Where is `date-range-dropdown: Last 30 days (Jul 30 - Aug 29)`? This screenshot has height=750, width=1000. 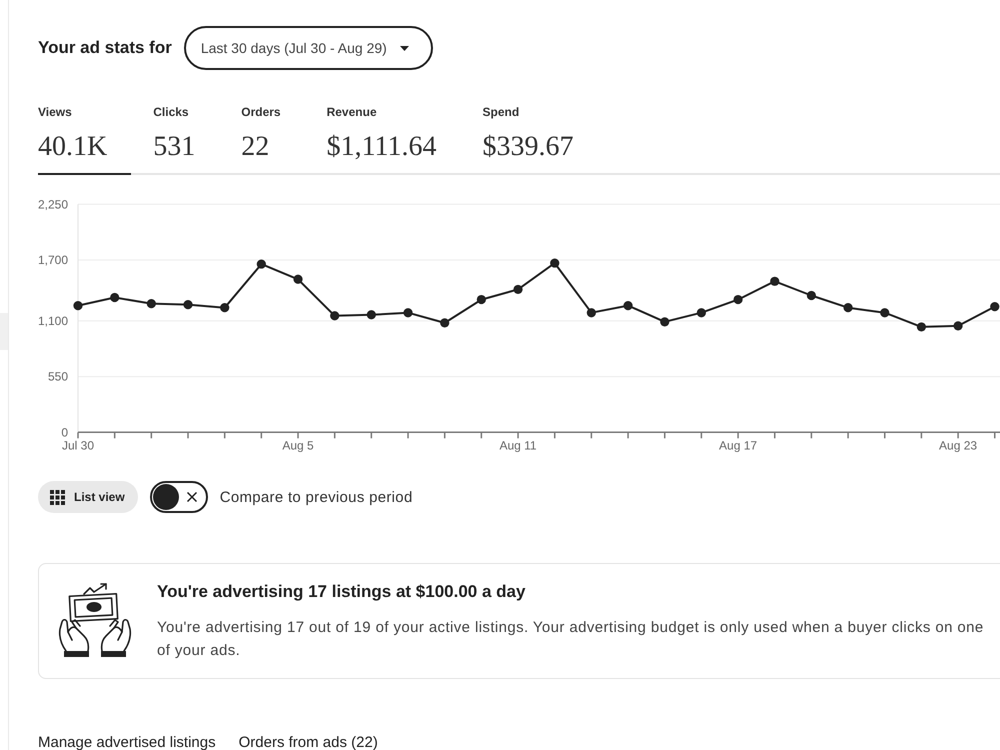
date-range-dropdown: Last 30 days (Jul 30 - Aug 29) is located at coordinates (308, 48).